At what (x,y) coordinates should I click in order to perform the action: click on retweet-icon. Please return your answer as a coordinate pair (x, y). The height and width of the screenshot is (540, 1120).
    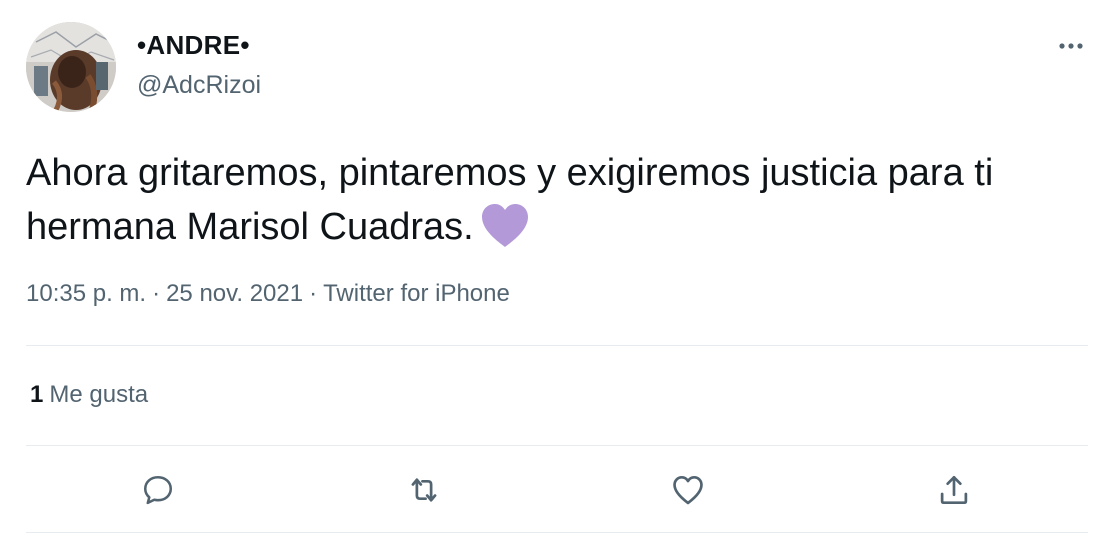
    Looking at the image, I should click on (424, 490).